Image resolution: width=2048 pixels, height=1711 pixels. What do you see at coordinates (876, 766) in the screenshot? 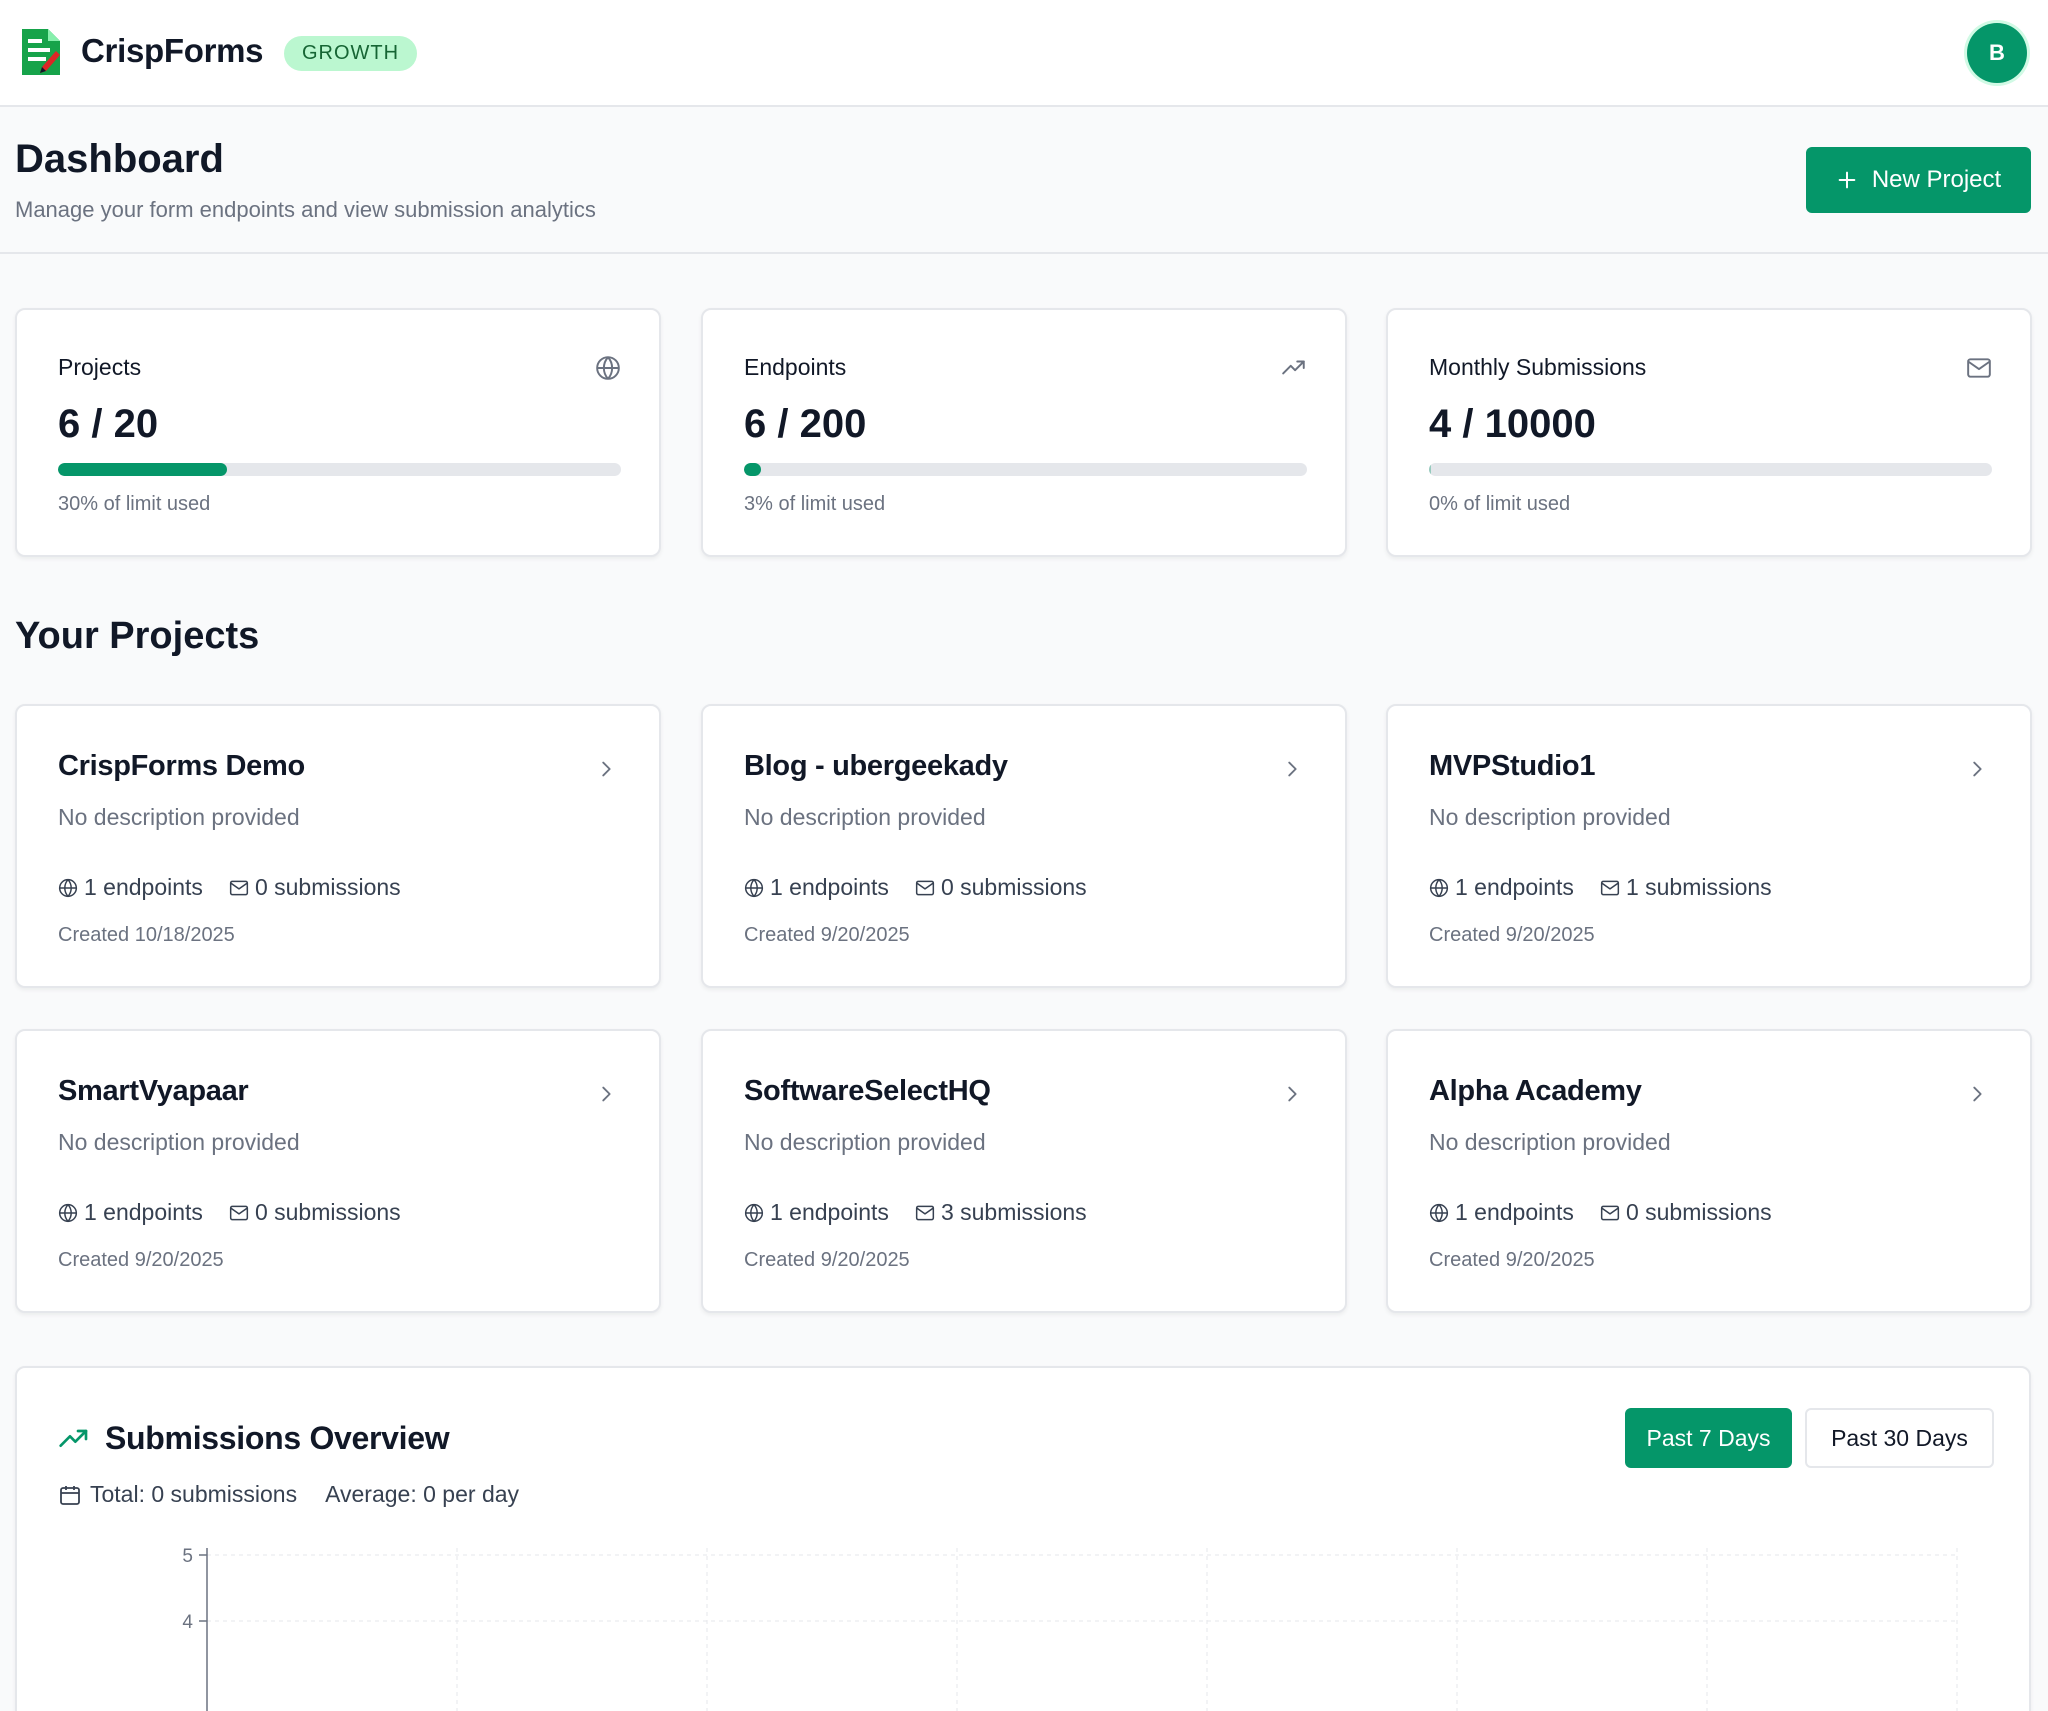
I see `project-name: Blog - ubergeekady` at bounding box center [876, 766].